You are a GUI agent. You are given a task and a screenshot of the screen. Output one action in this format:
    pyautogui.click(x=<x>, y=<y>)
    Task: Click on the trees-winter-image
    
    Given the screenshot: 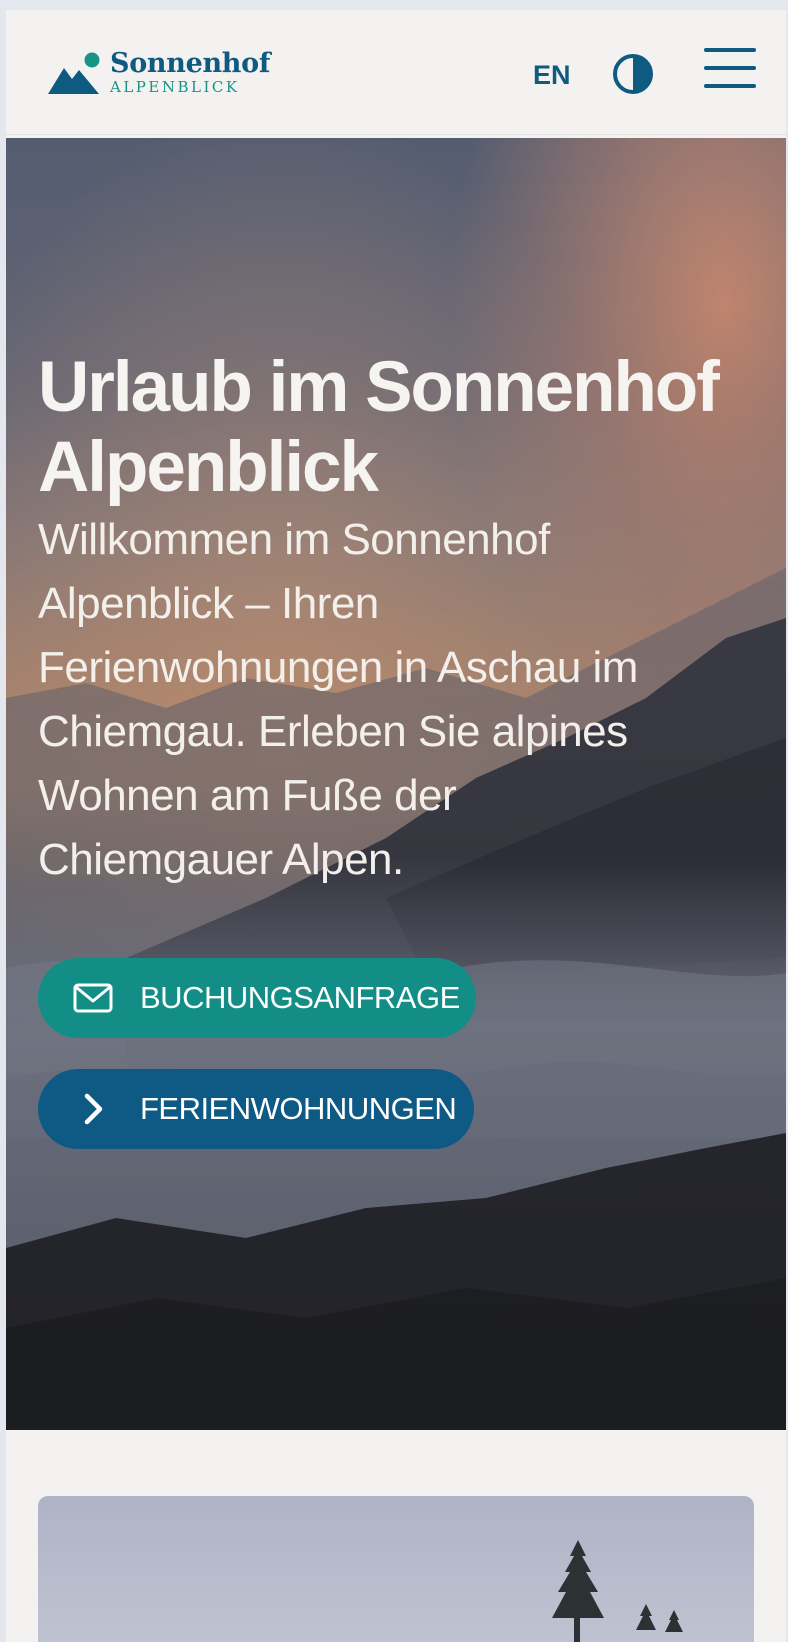 What is the action you would take?
    pyautogui.click(x=396, y=1569)
    